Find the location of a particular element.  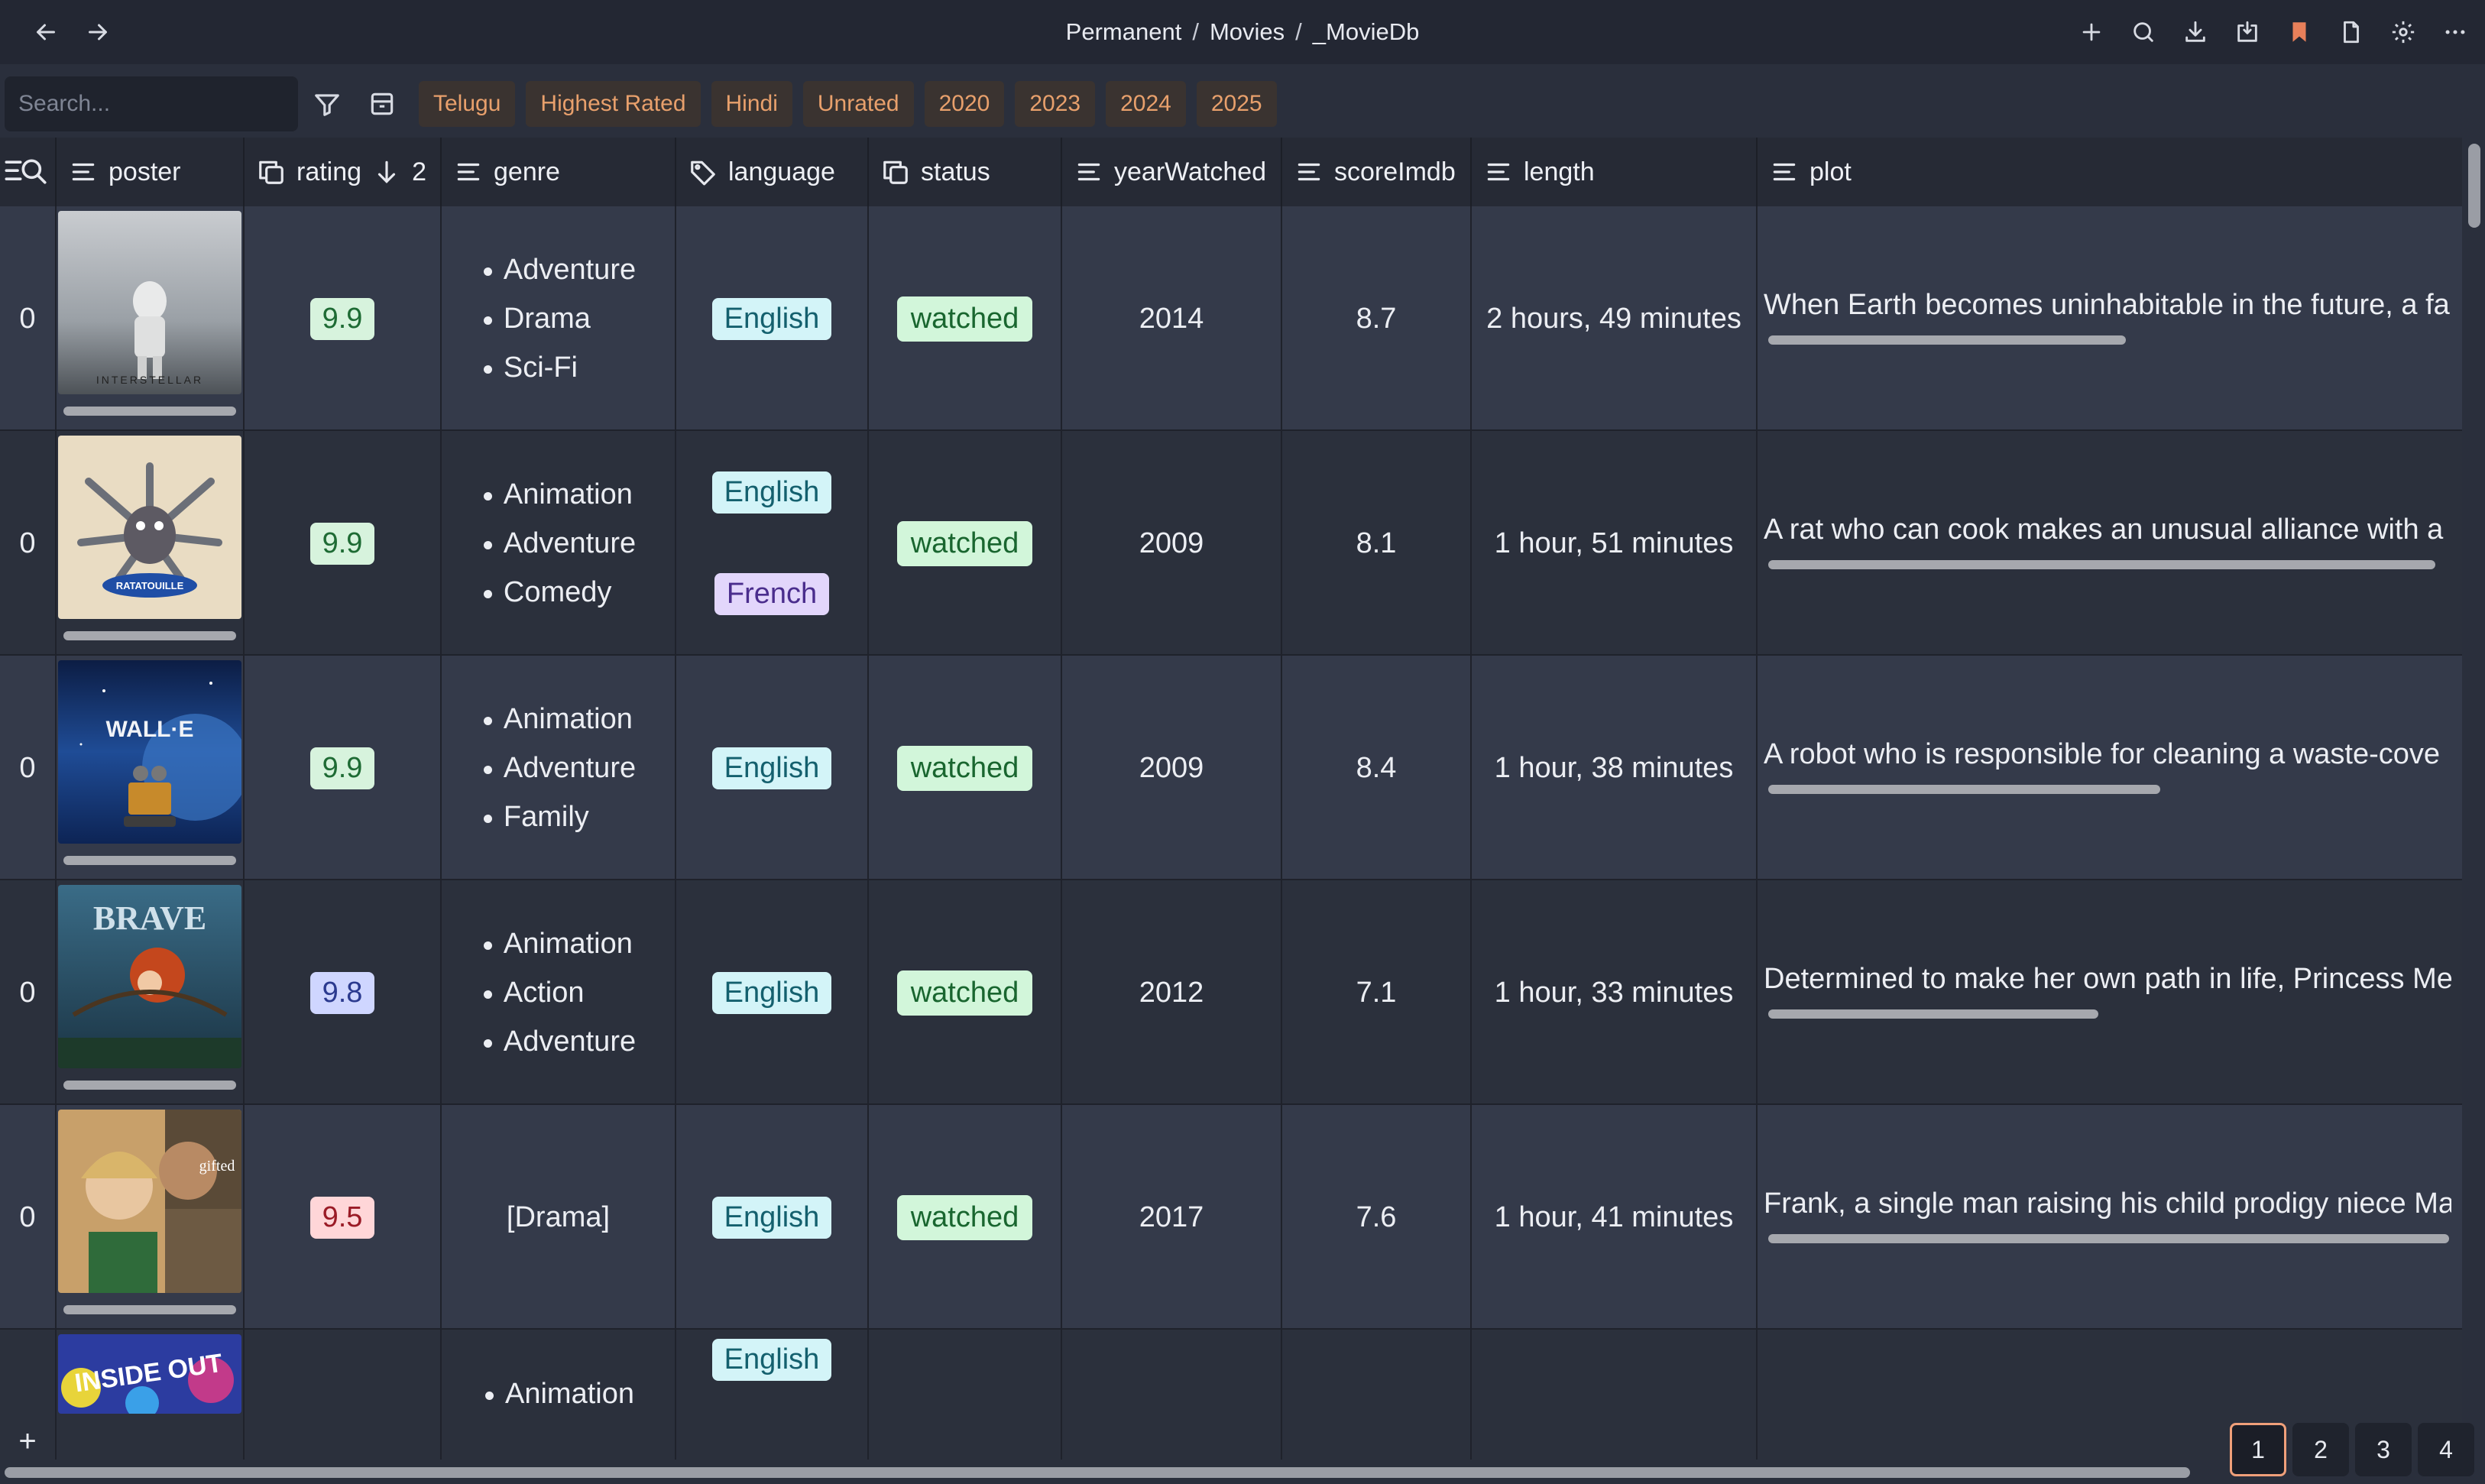

poster-image: INSIDE OUT is located at coordinates (149, 1374).